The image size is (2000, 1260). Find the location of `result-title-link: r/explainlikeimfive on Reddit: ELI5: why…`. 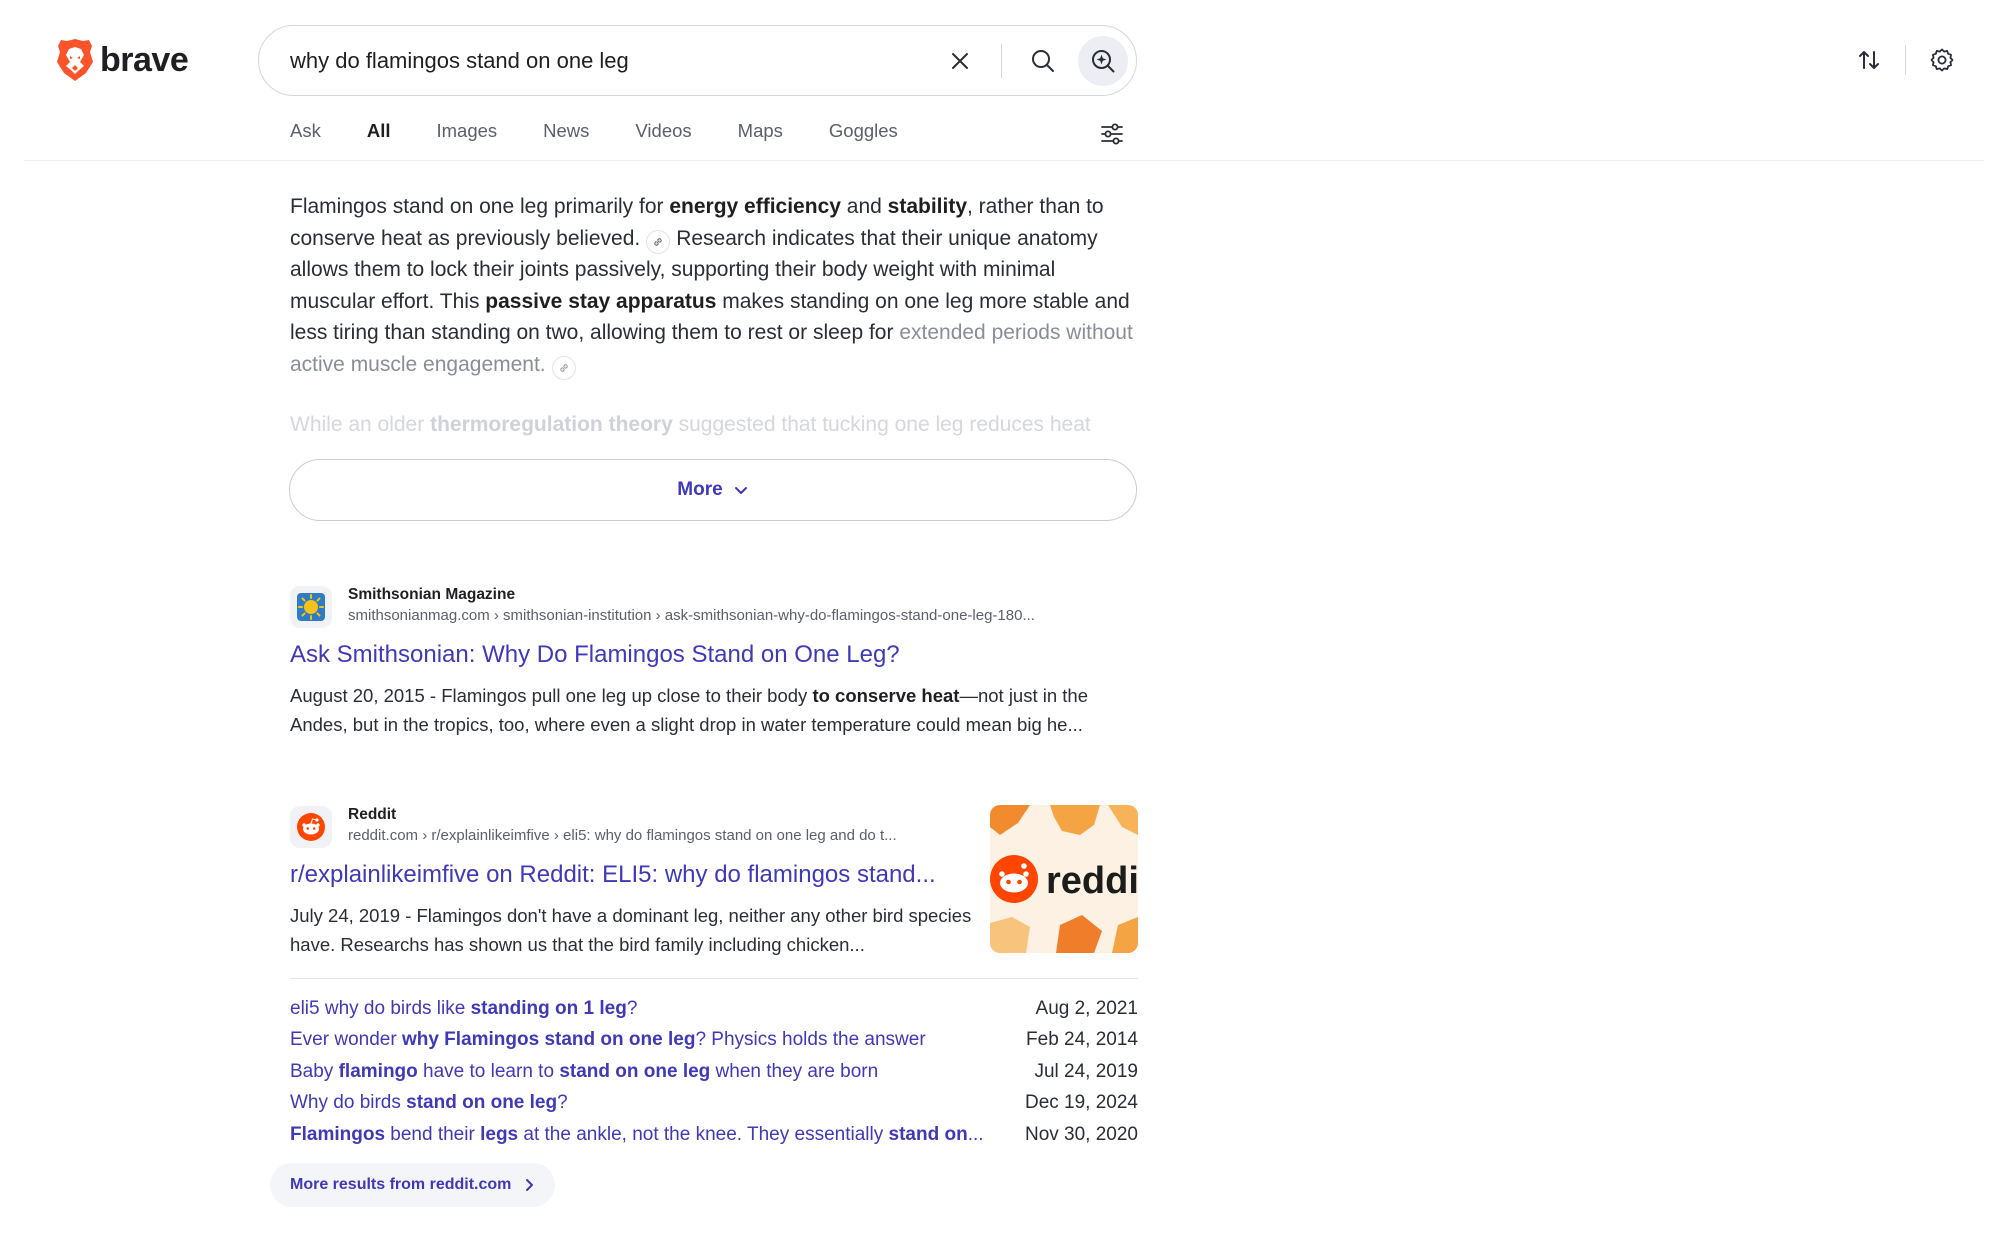

result-title-link: r/explainlikeimfive on Reddit: ELI5: why… is located at coordinates (635, 875).